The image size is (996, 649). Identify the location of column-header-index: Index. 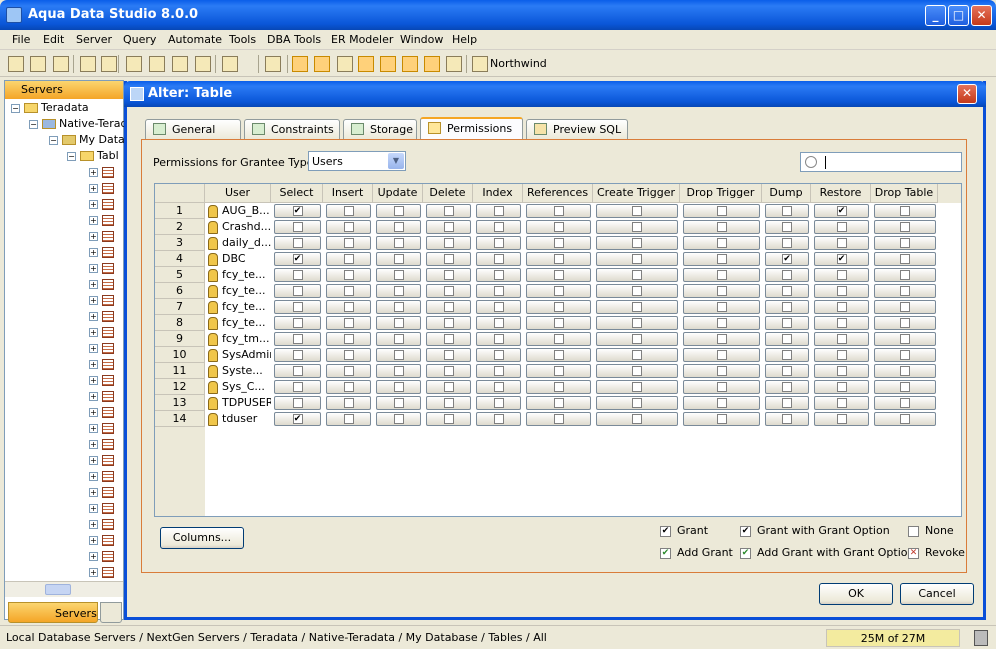
(498, 193).